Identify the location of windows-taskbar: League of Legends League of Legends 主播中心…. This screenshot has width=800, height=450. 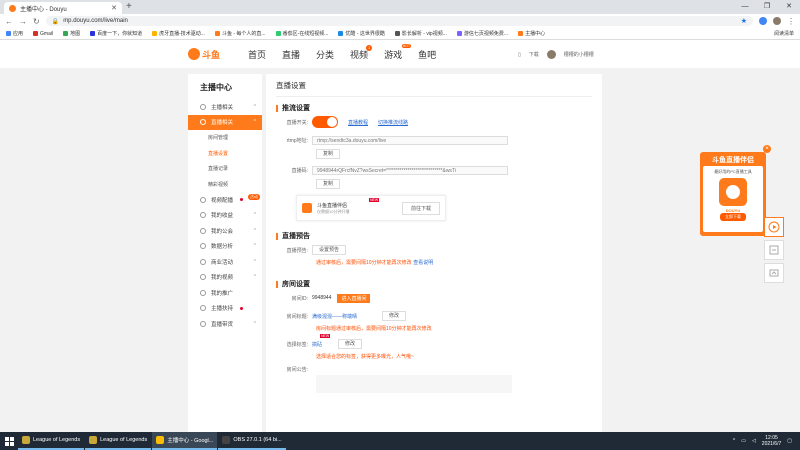
(400, 441).